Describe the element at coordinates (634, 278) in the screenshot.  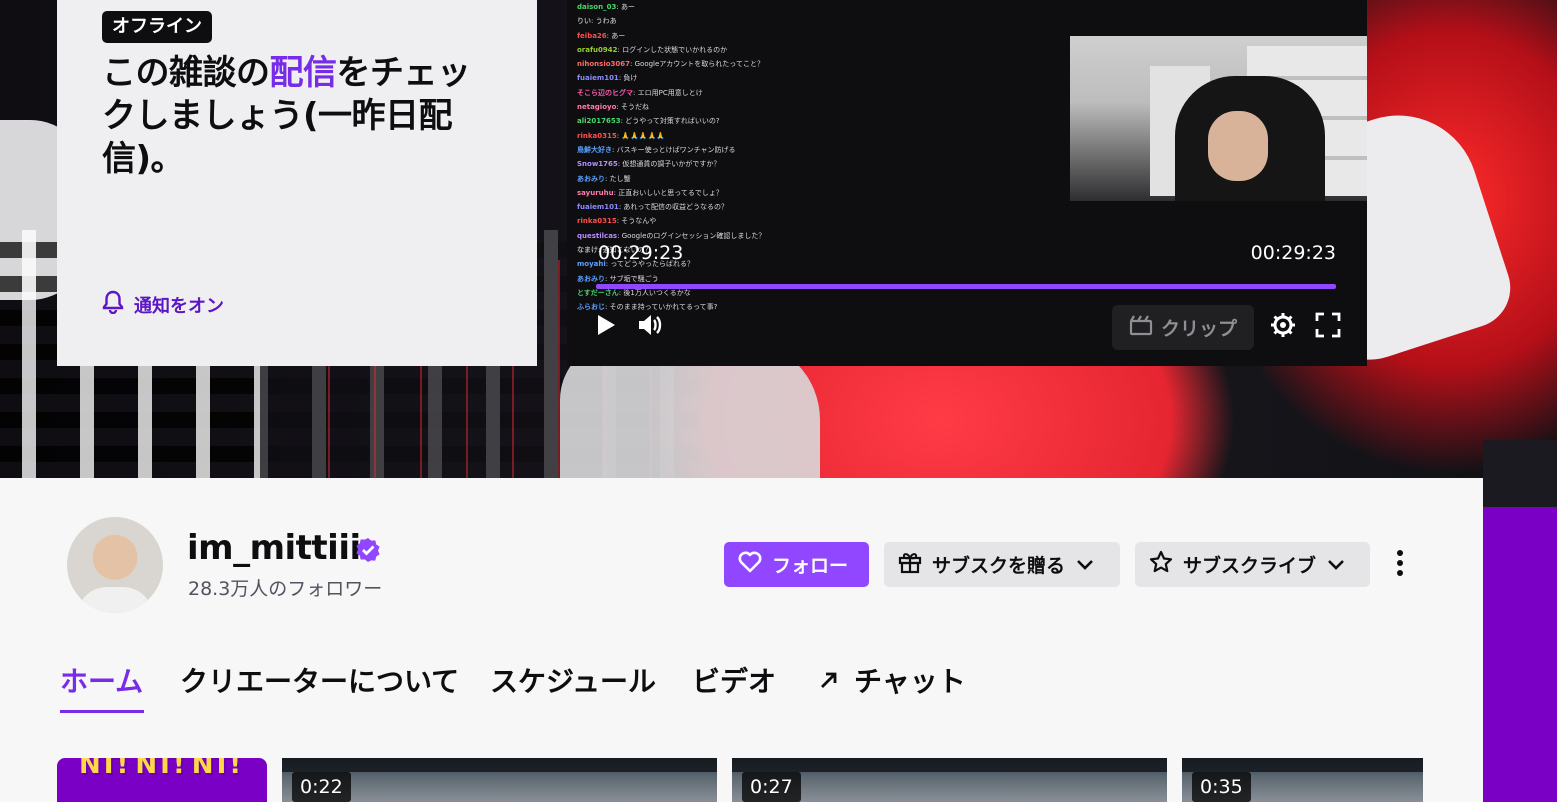
I see `chat-text: サブ垢で騒ごう` at that location.